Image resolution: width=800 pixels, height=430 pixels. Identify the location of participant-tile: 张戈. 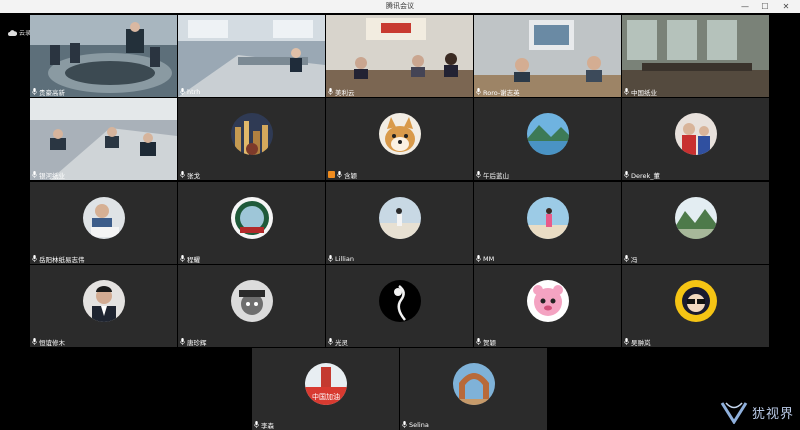
(251, 139).